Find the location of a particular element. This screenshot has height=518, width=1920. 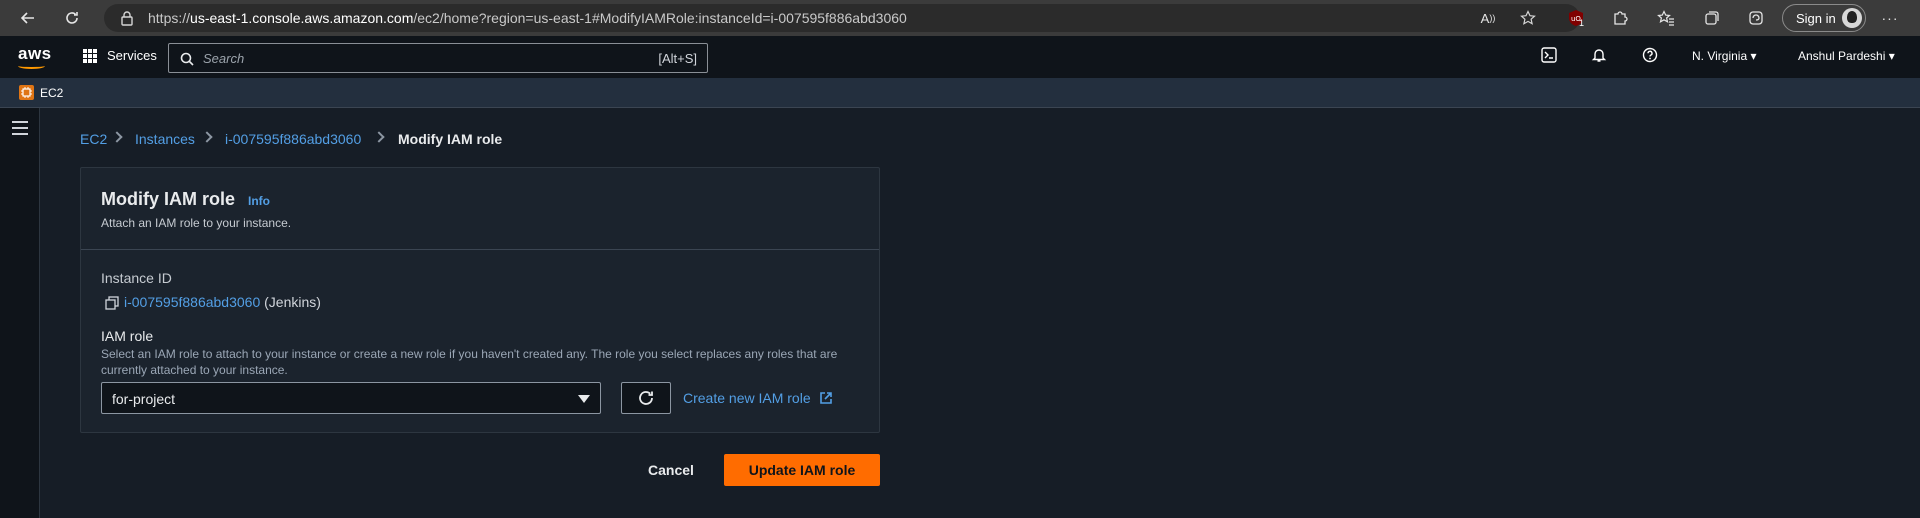

menu-hamburger-icon is located at coordinates (20, 128).